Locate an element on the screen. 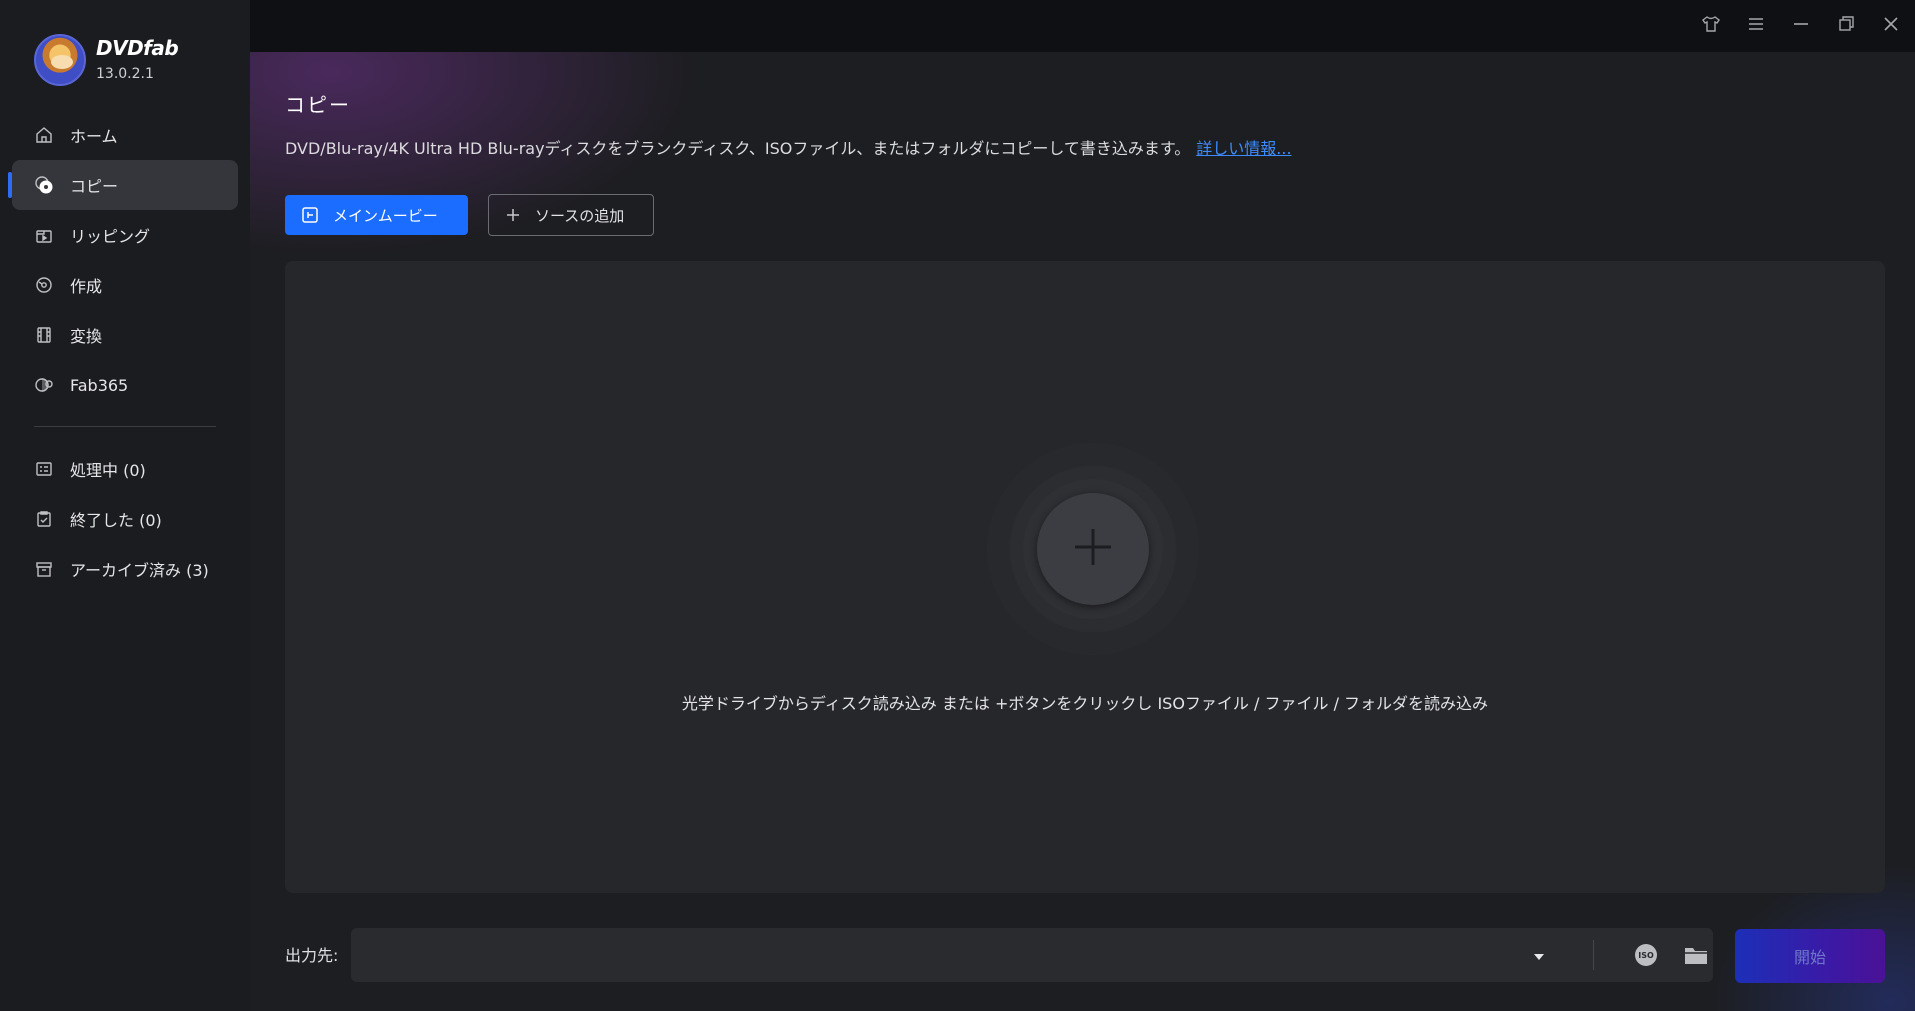 The image size is (1915, 1011). app-version: 13.0.2.1 is located at coordinates (125, 74).